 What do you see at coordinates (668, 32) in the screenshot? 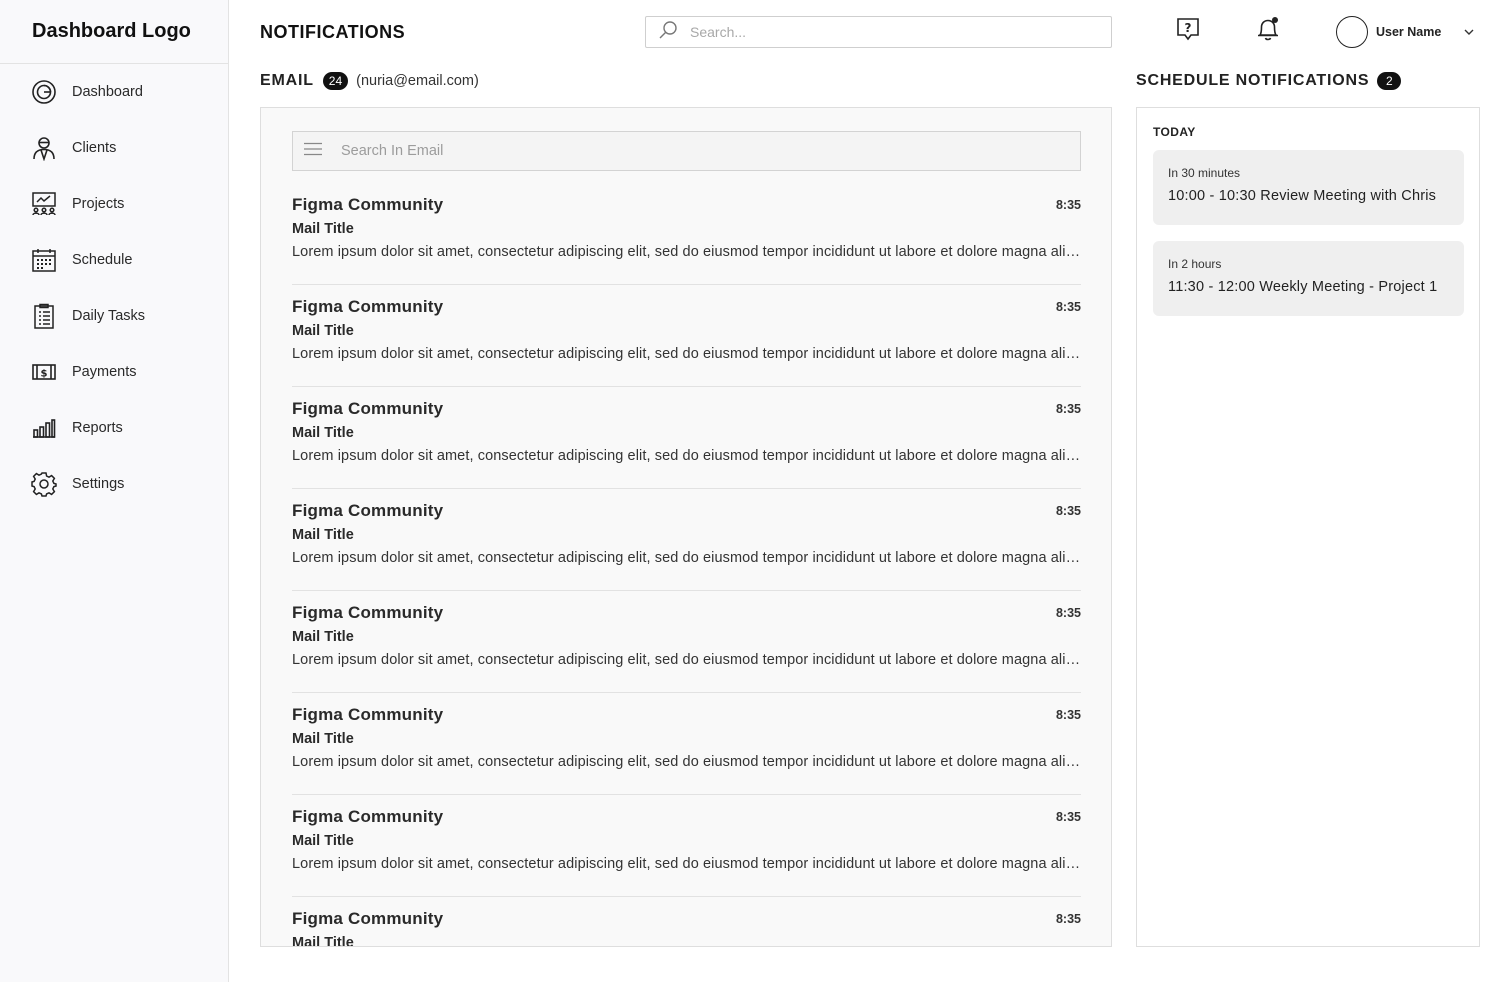
I see `search-icon` at bounding box center [668, 32].